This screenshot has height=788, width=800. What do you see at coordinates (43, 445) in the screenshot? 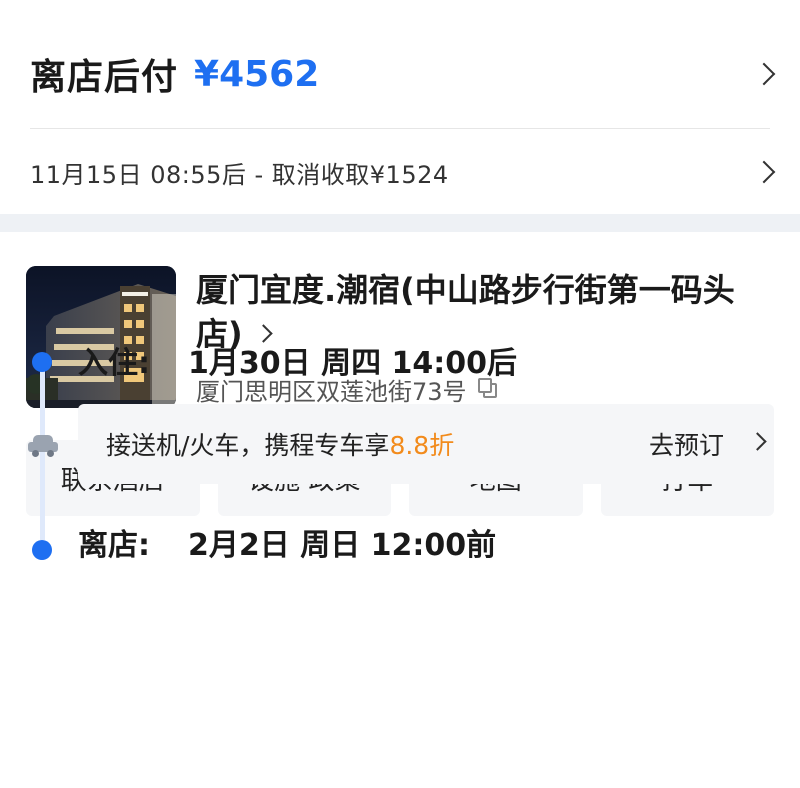
I see `car-icon` at bounding box center [43, 445].